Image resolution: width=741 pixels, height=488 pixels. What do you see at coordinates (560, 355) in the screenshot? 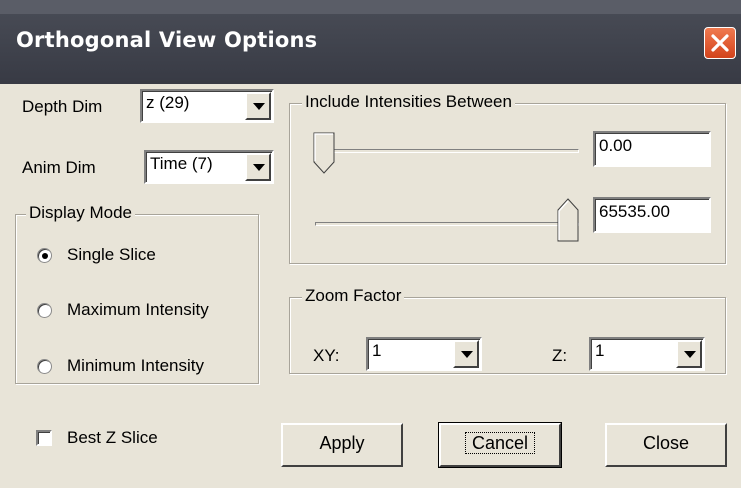
I see `zoom-z-label: Z:` at bounding box center [560, 355].